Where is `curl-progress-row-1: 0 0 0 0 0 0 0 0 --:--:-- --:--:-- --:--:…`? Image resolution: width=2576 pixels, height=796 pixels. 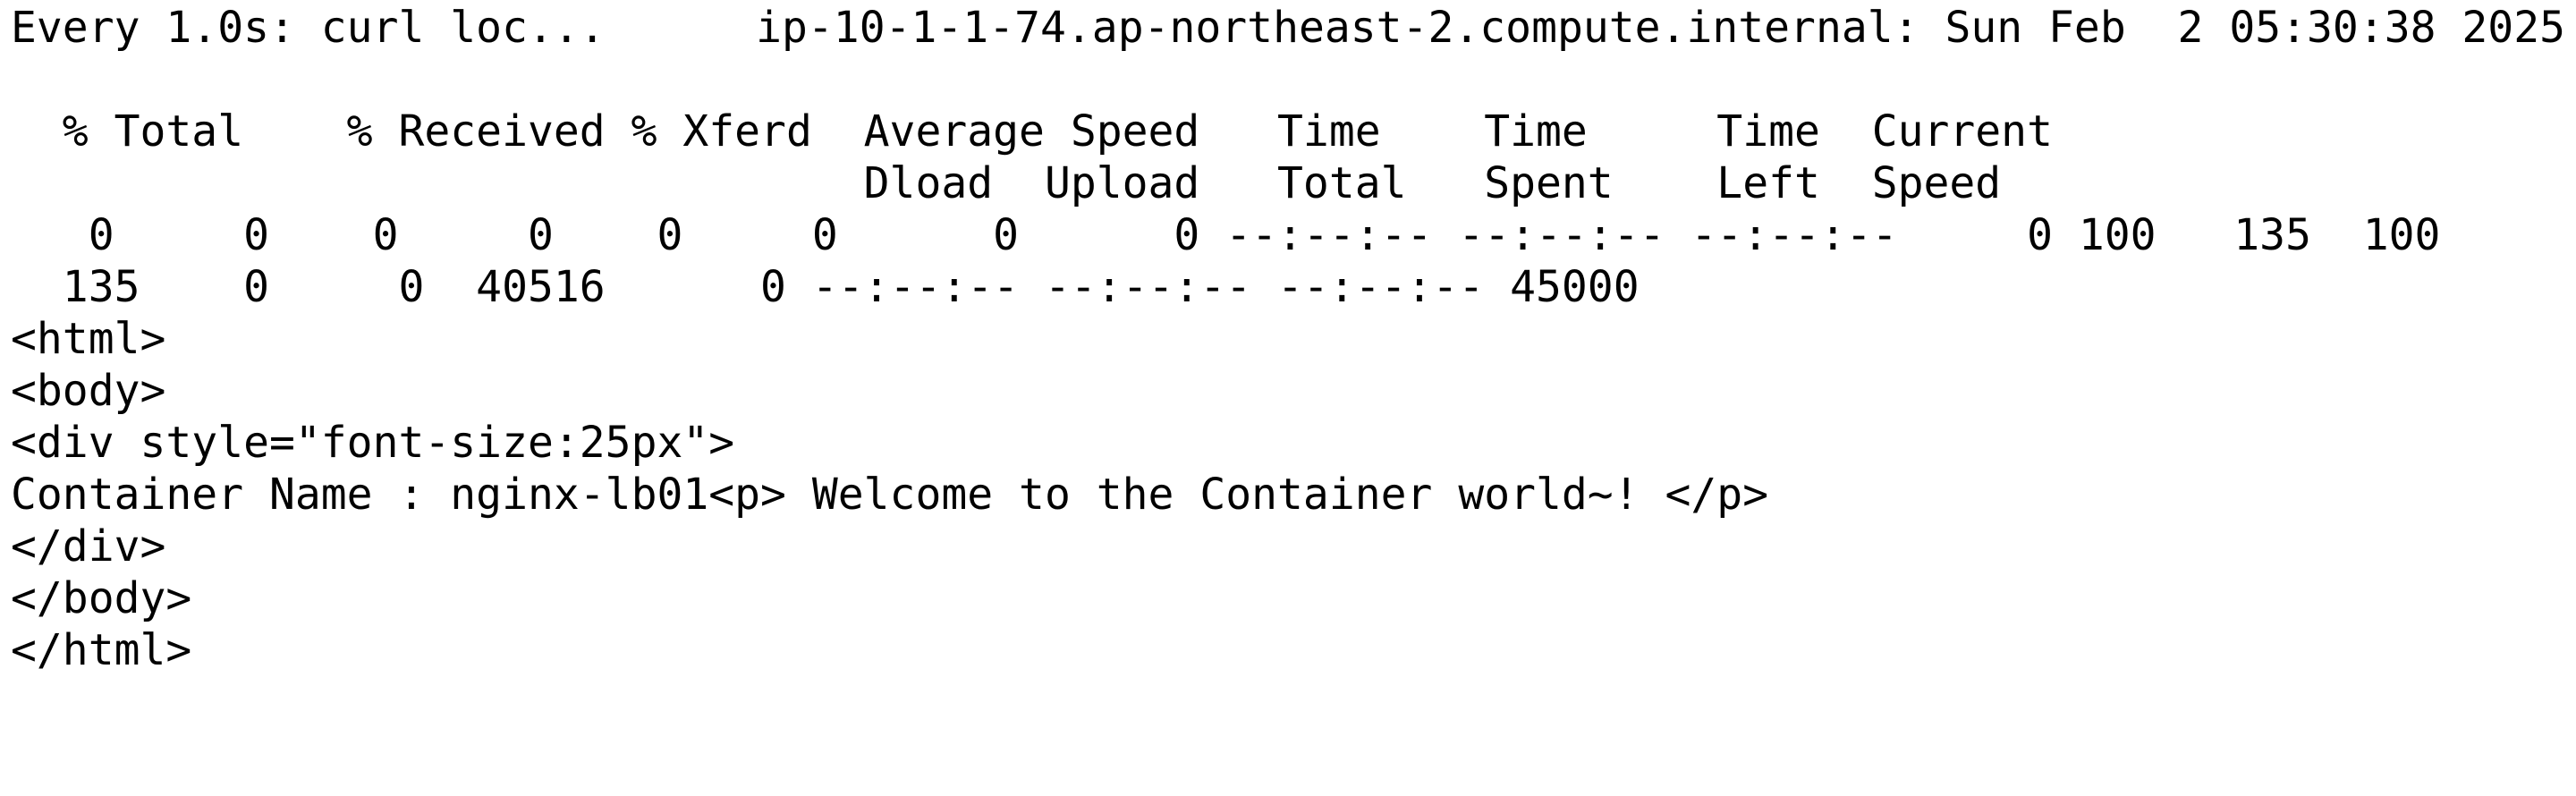 curl-progress-row-1: 0 0 0 0 0 0 0 0 --:--:-- --:--:-- --:--:… is located at coordinates (1226, 235).